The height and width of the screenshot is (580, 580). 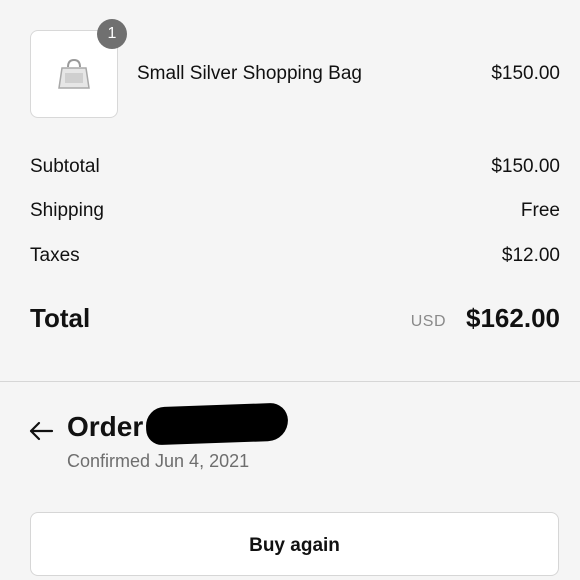 What do you see at coordinates (67, 210) in the screenshot?
I see `shipping-label: Shipping` at bounding box center [67, 210].